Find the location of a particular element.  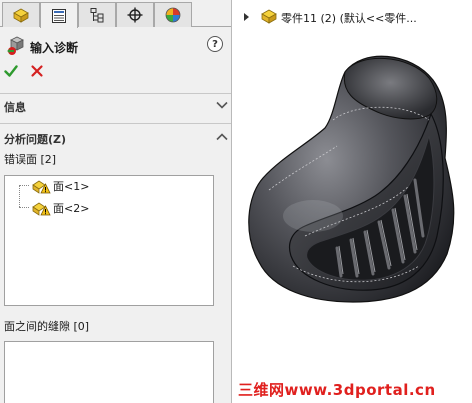

list-item-label: 面<1> is located at coordinates (71, 186).